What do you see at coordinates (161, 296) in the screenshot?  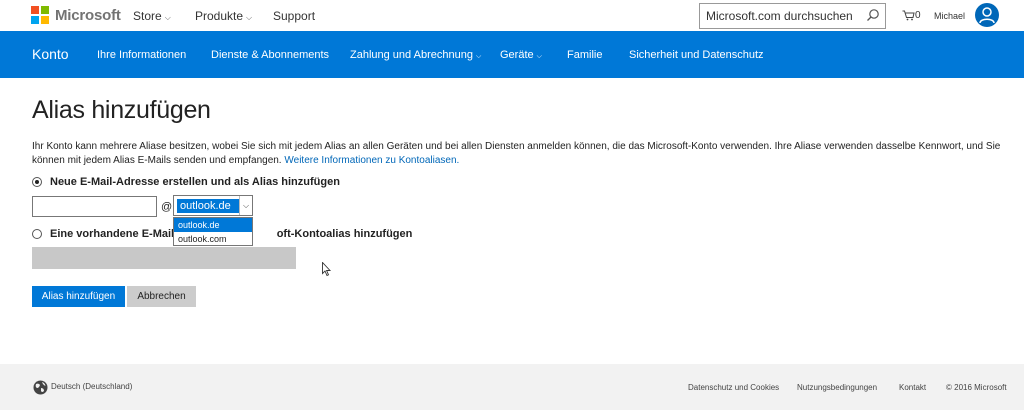 I see `cancel-button: Abbrechen` at bounding box center [161, 296].